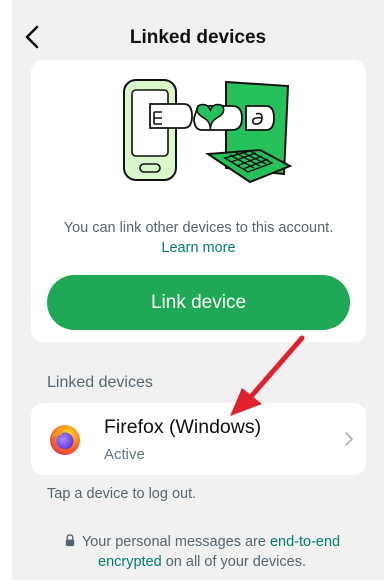  What do you see at coordinates (65, 440) in the screenshot?
I see `firefox-icon` at bounding box center [65, 440].